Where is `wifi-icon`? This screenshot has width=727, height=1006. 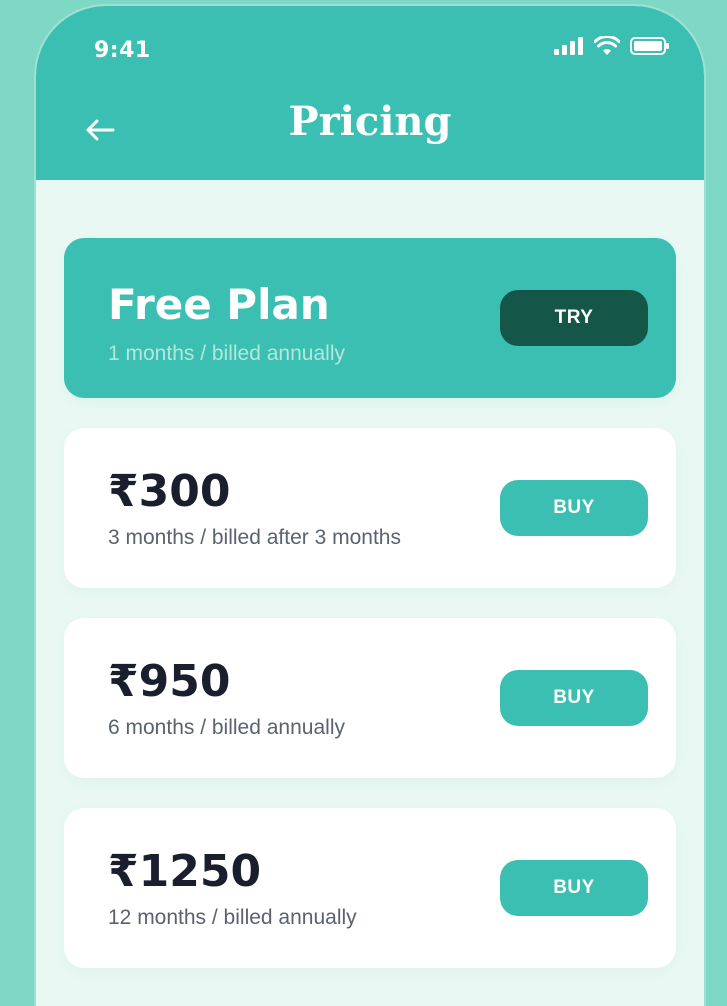 wifi-icon is located at coordinates (607, 45).